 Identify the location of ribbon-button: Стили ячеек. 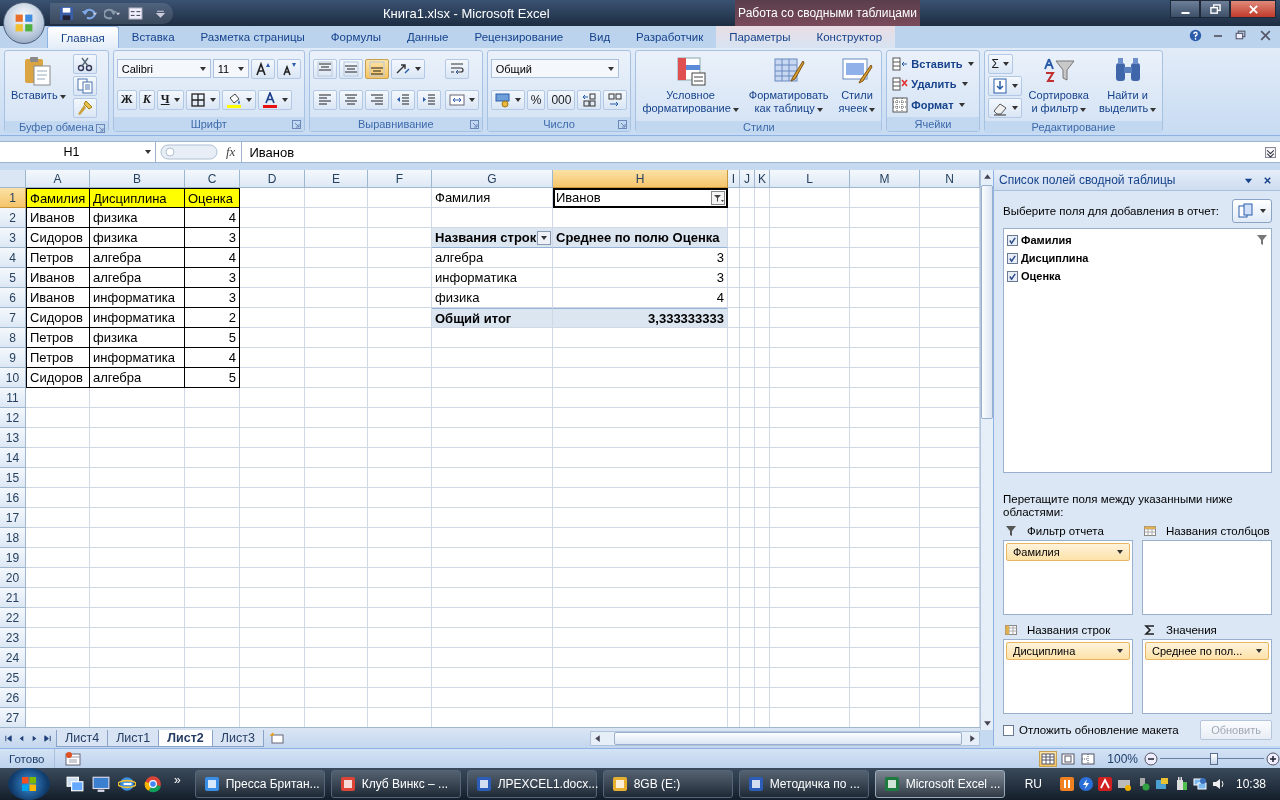
(857, 86).